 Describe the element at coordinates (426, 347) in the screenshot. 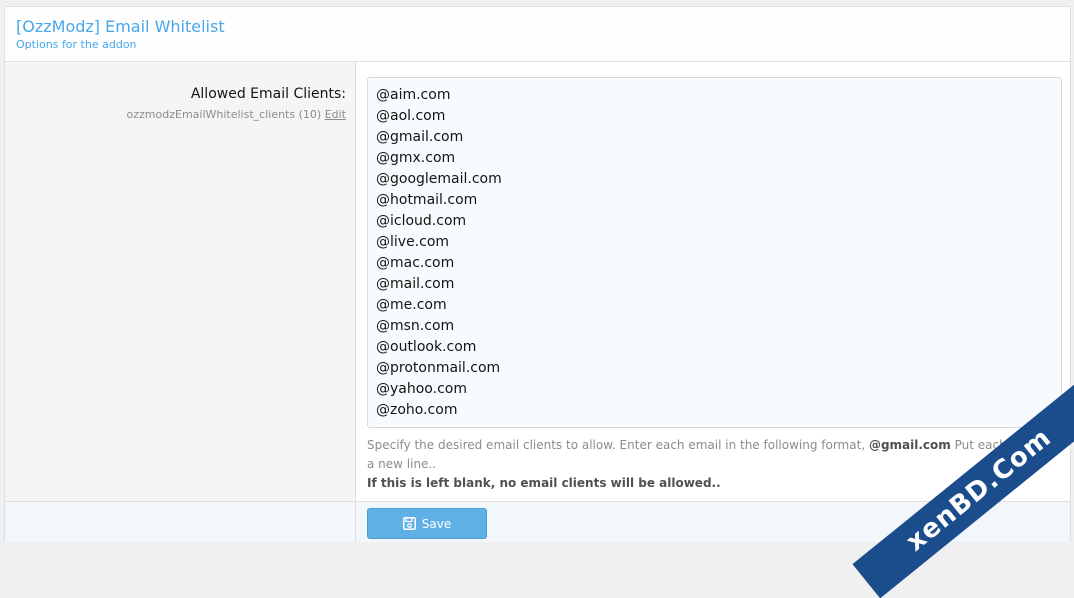

I see `textarea-line: @outlook.com` at that location.